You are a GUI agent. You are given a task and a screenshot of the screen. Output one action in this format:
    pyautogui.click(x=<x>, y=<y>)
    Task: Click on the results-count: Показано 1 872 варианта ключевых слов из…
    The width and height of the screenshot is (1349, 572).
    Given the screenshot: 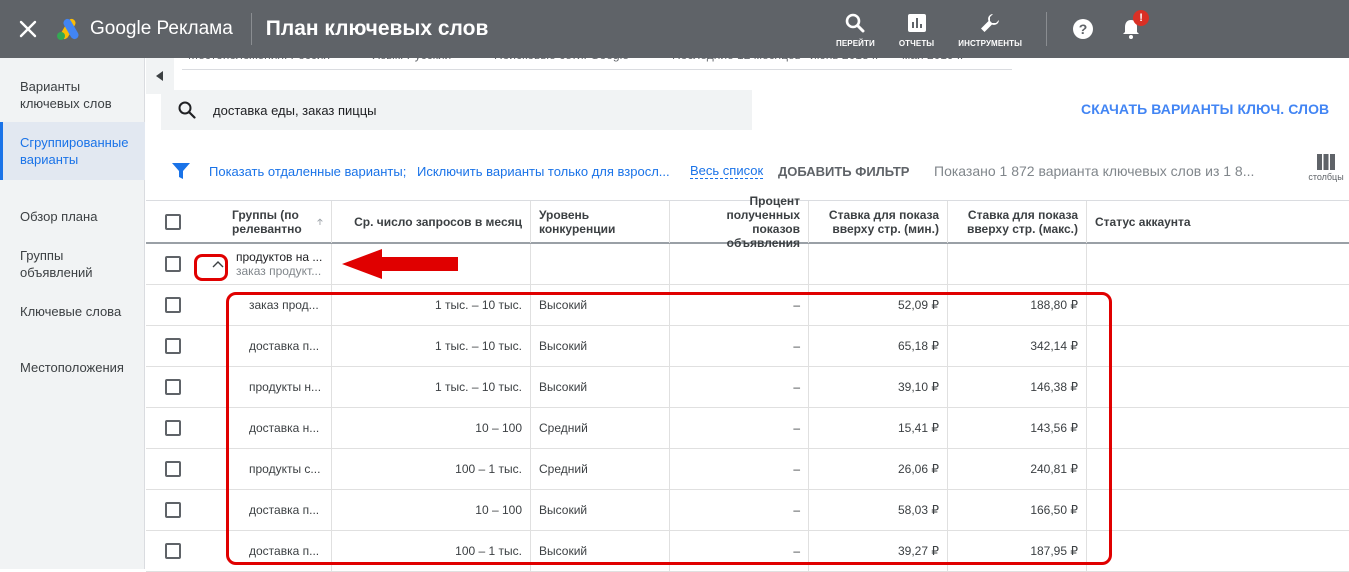 What is the action you would take?
    pyautogui.click(x=1094, y=171)
    